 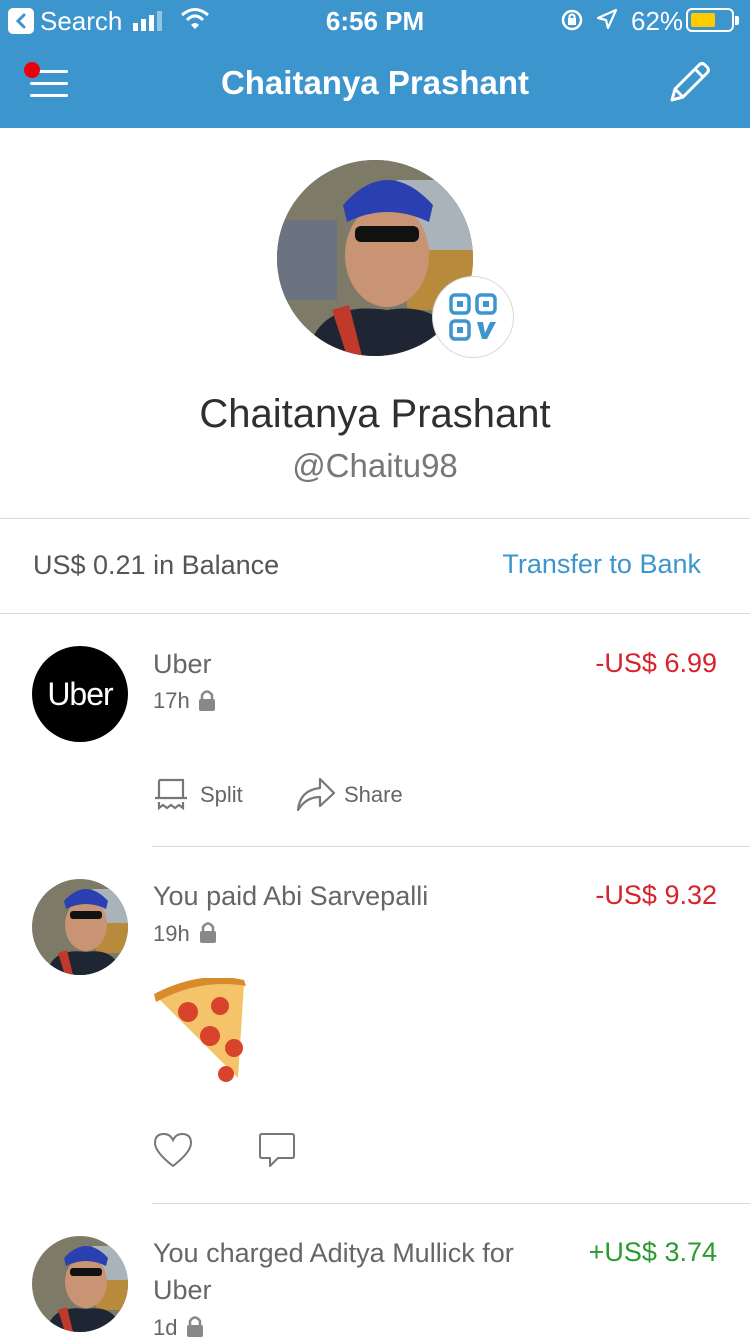 What do you see at coordinates (689, 83) in the screenshot?
I see `edit-pencil-icon` at bounding box center [689, 83].